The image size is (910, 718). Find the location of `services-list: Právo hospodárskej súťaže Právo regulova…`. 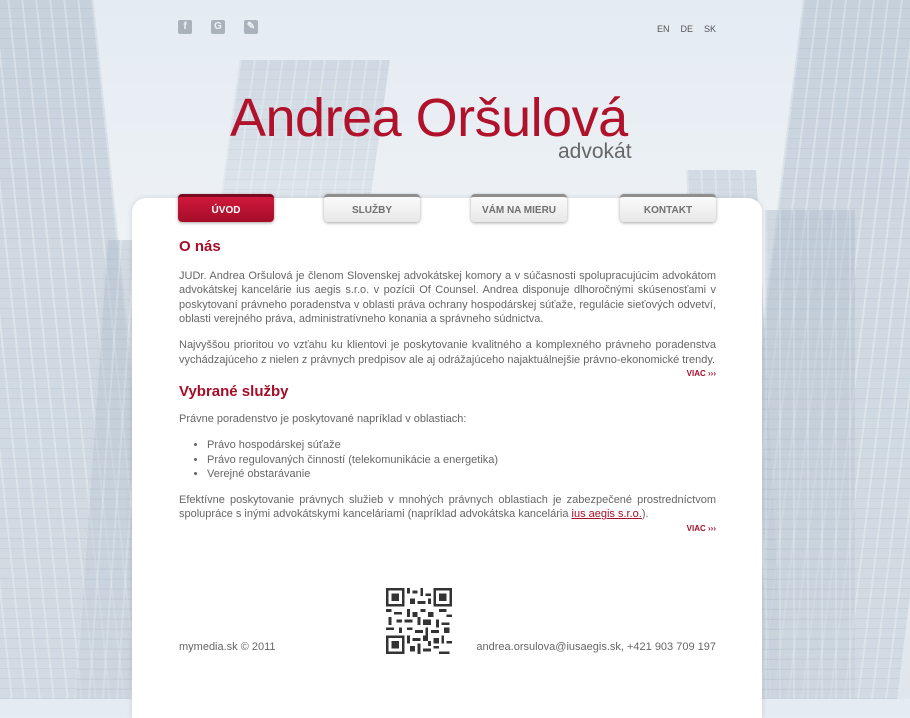

services-list: Právo hospodárskej súťaže Právo regulova… is located at coordinates (447, 460).